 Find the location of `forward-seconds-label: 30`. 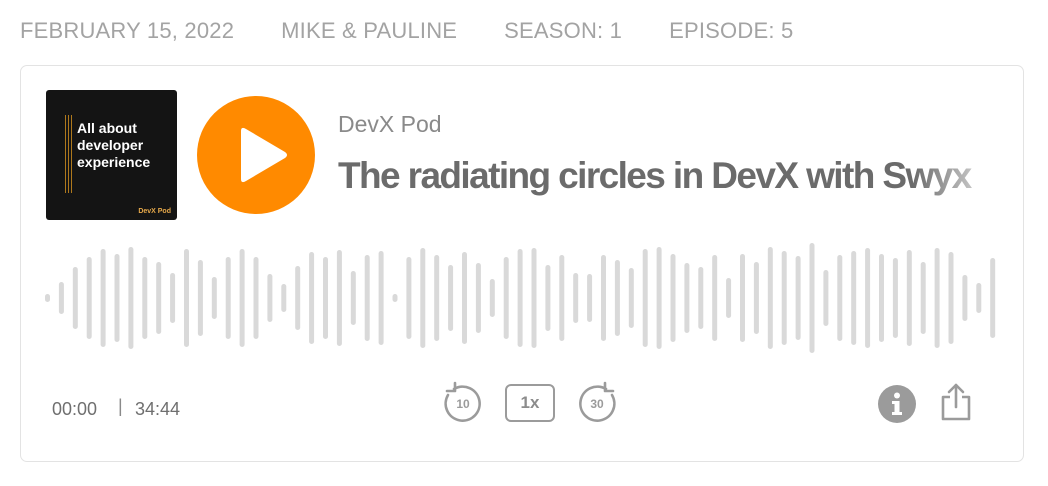

forward-seconds-label: 30 is located at coordinates (597, 404).